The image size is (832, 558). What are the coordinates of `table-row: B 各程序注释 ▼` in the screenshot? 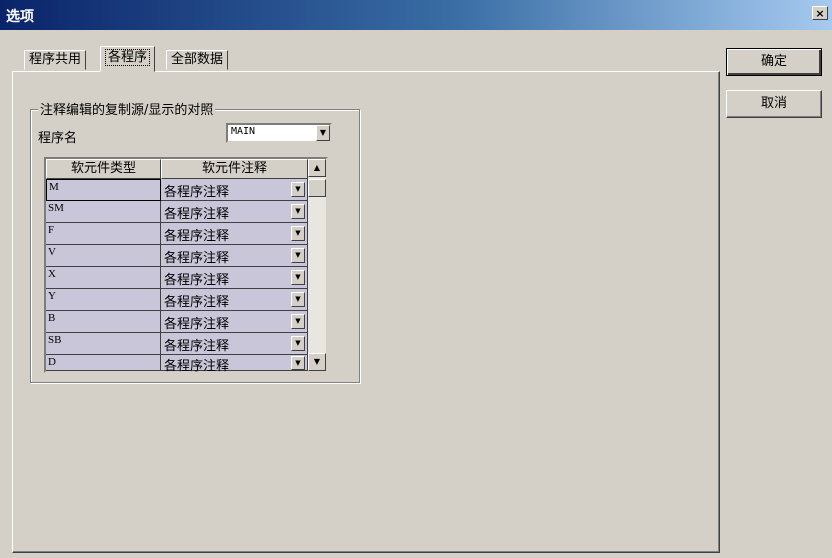 It's located at (177, 322).